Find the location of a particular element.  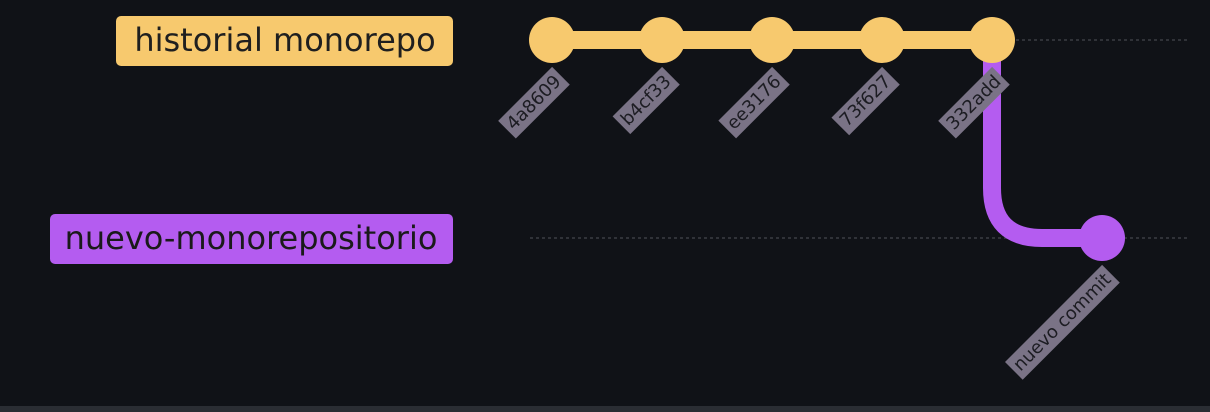

commit-label-text: nuevo commit is located at coordinates (1062, 322).